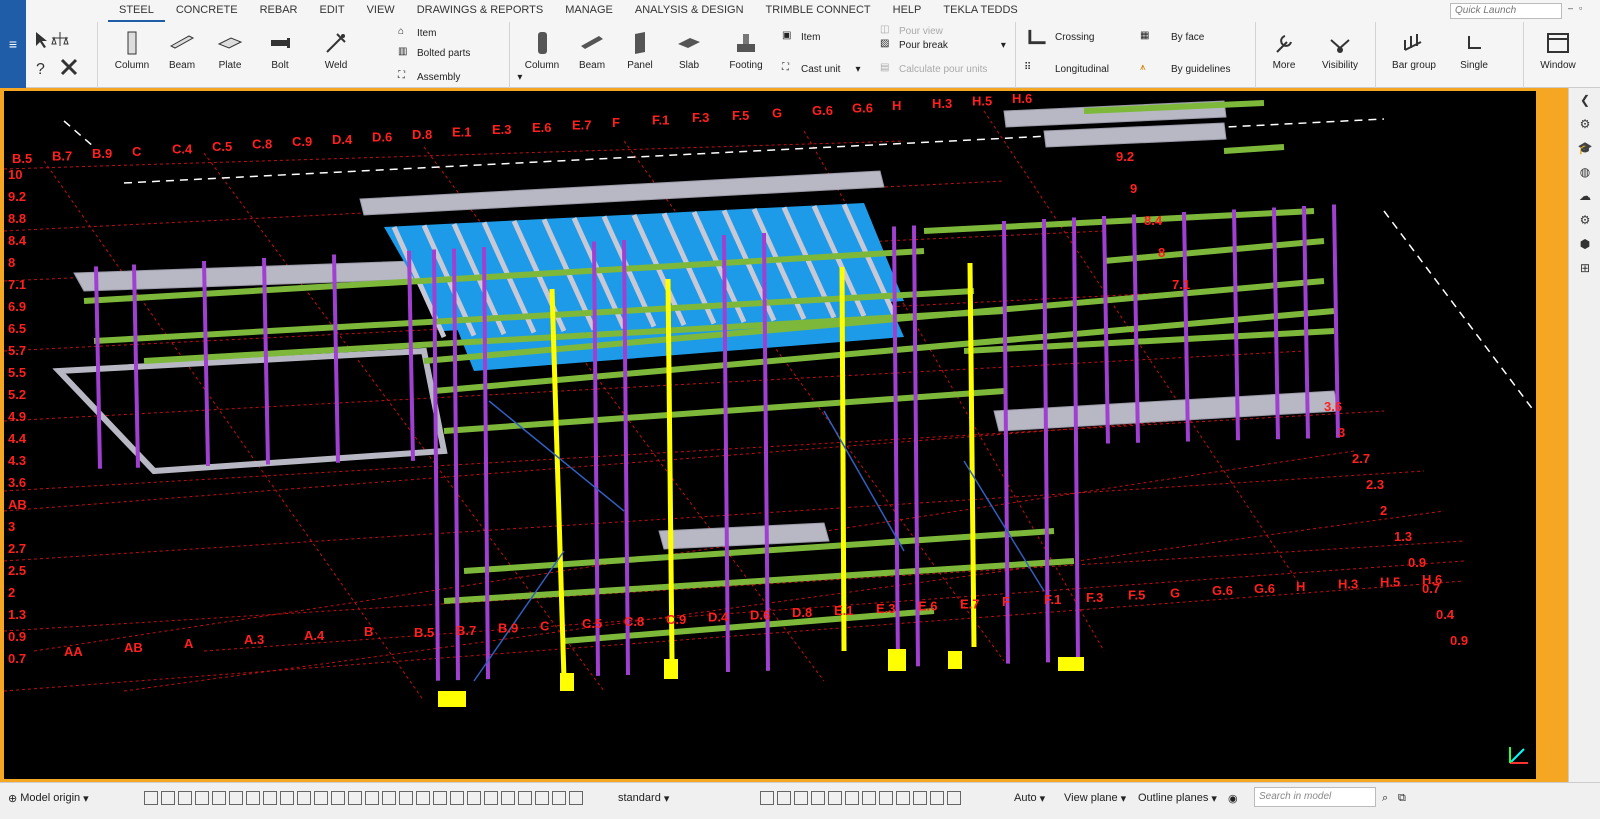 Image resolution: width=1600 pixels, height=819 pixels. What do you see at coordinates (480, 11) in the screenshot?
I see `tab-drawings-reports: DRAWINGS & REPORTS` at bounding box center [480, 11].